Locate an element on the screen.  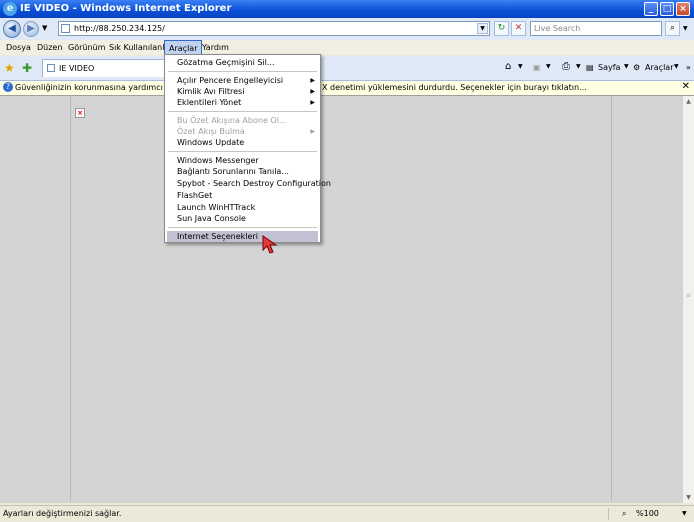
tab-ie-video: IE VIDEO is located at coordinates (105, 68).